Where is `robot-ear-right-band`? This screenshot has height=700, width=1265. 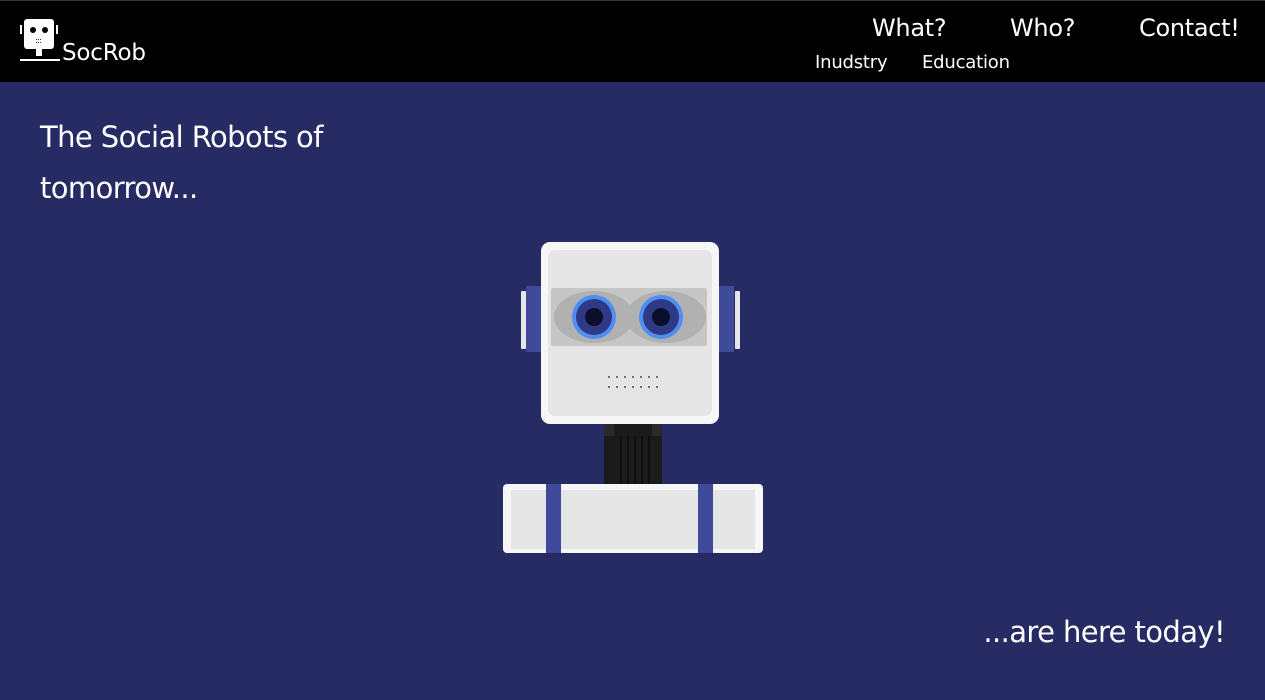 robot-ear-right-band is located at coordinates (726, 319).